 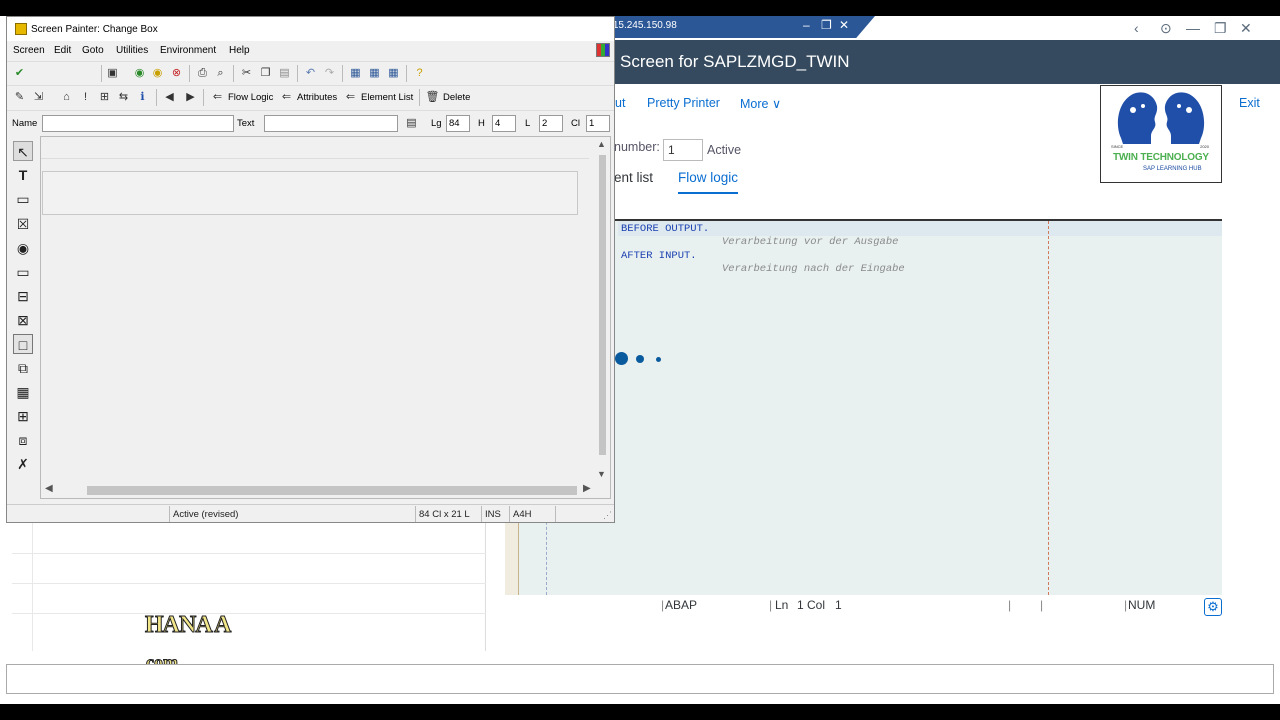 What do you see at coordinates (387, 97) in the screenshot?
I see `element-list-button: Element List` at bounding box center [387, 97].